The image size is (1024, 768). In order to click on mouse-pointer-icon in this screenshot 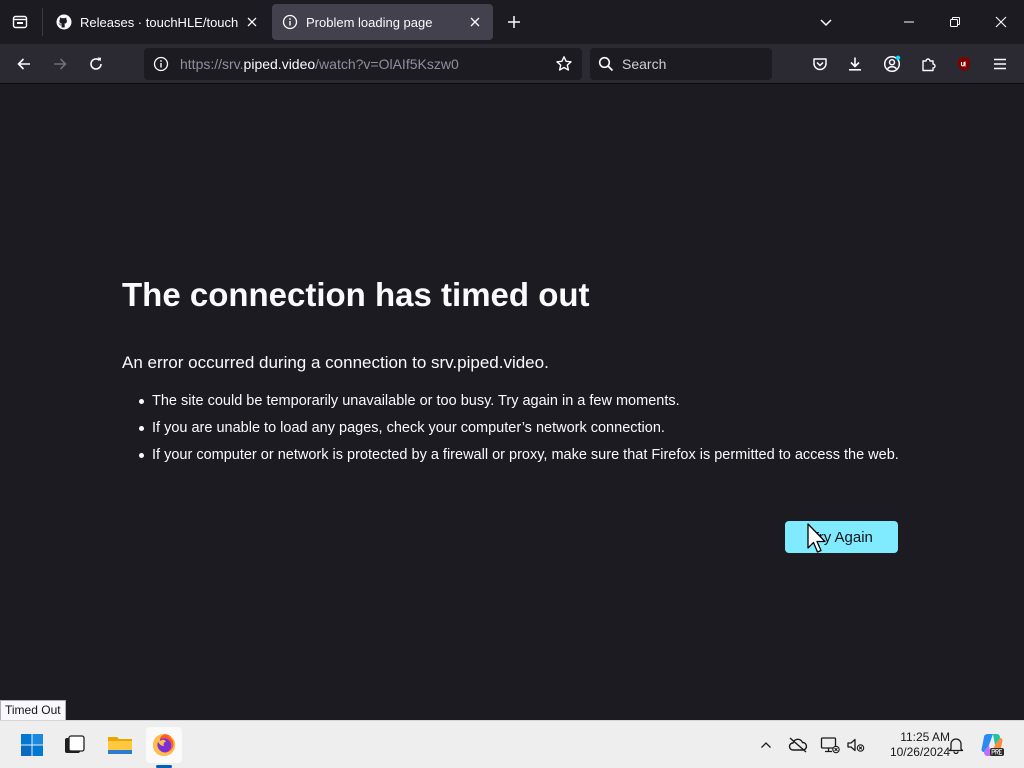, I will do `click(816, 538)`.